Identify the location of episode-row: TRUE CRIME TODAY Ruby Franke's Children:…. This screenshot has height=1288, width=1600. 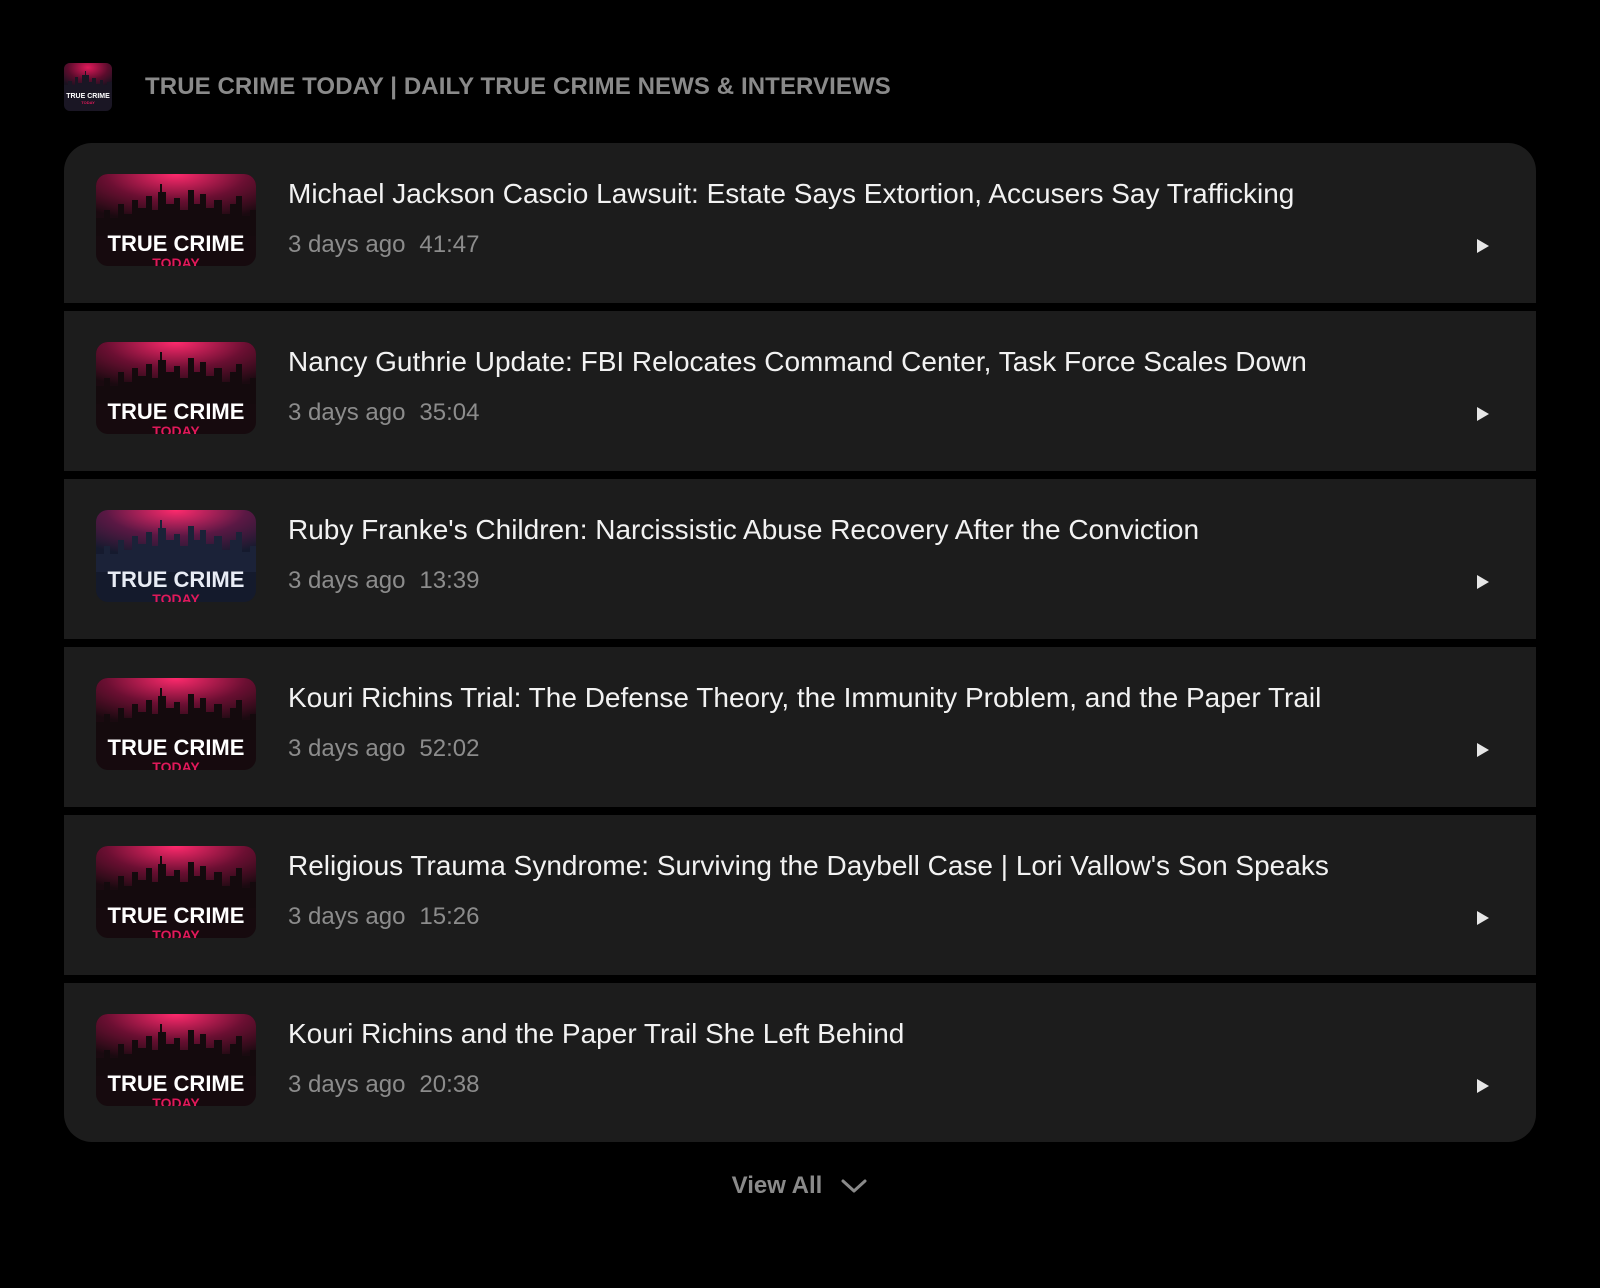
(800, 559).